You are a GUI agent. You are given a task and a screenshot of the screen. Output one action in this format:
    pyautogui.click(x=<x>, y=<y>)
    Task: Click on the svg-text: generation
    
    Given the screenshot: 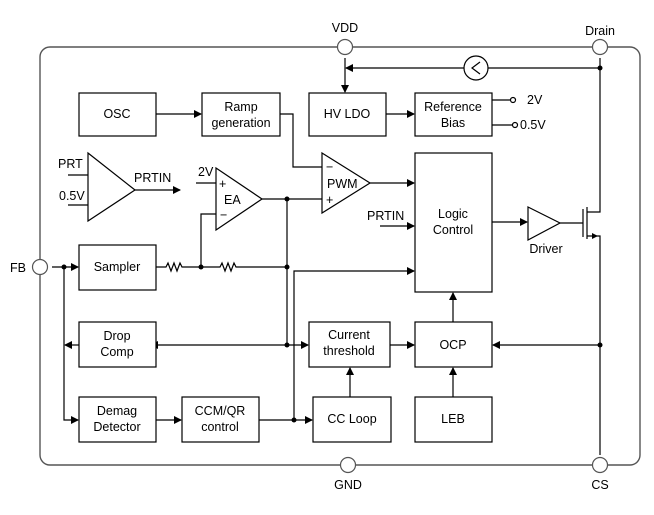 What is the action you would take?
    pyautogui.click(x=240, y=123)
    